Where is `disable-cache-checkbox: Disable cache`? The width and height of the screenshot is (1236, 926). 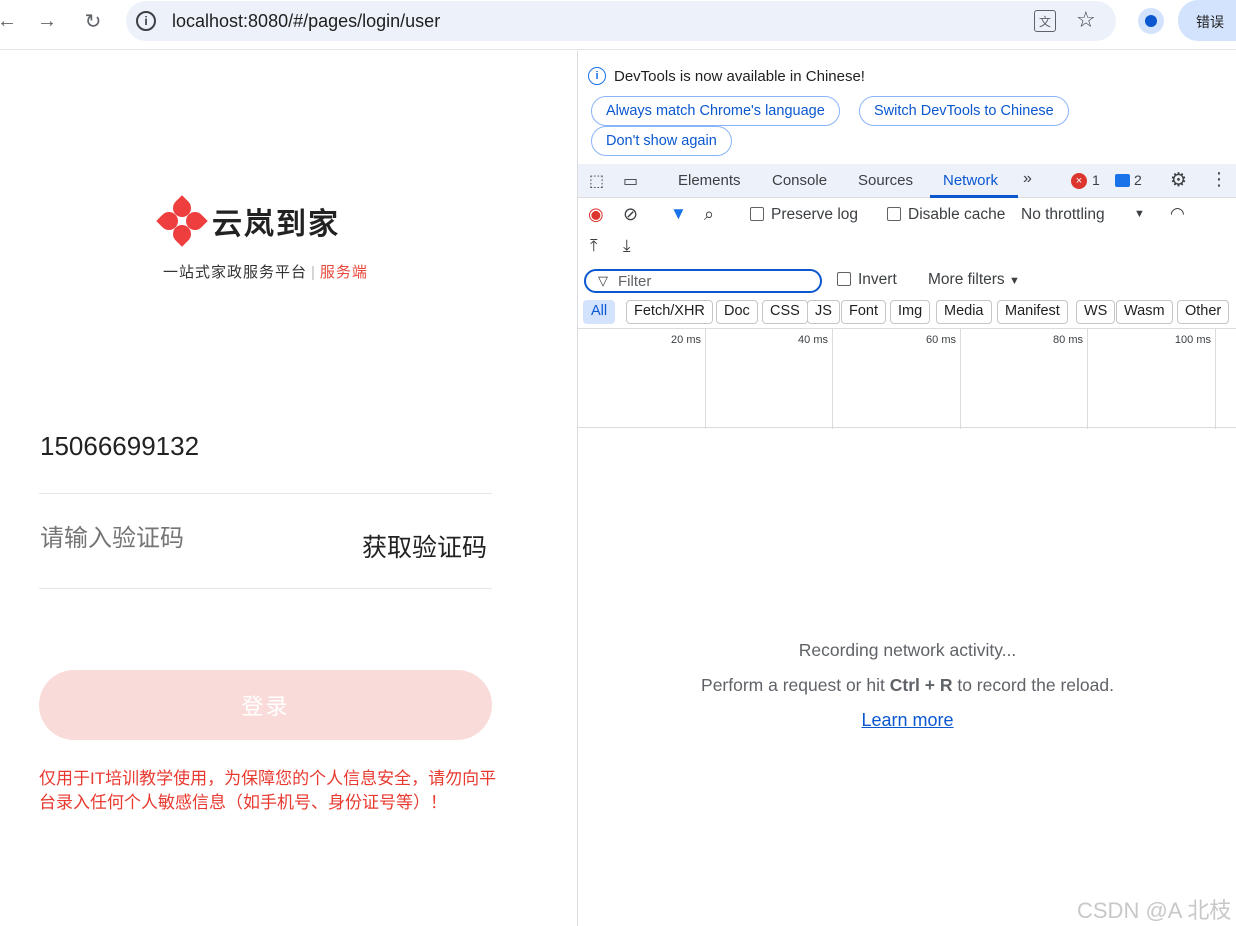 disable-cache-checkbox: Disable cache is located at coordinates (946, 215).